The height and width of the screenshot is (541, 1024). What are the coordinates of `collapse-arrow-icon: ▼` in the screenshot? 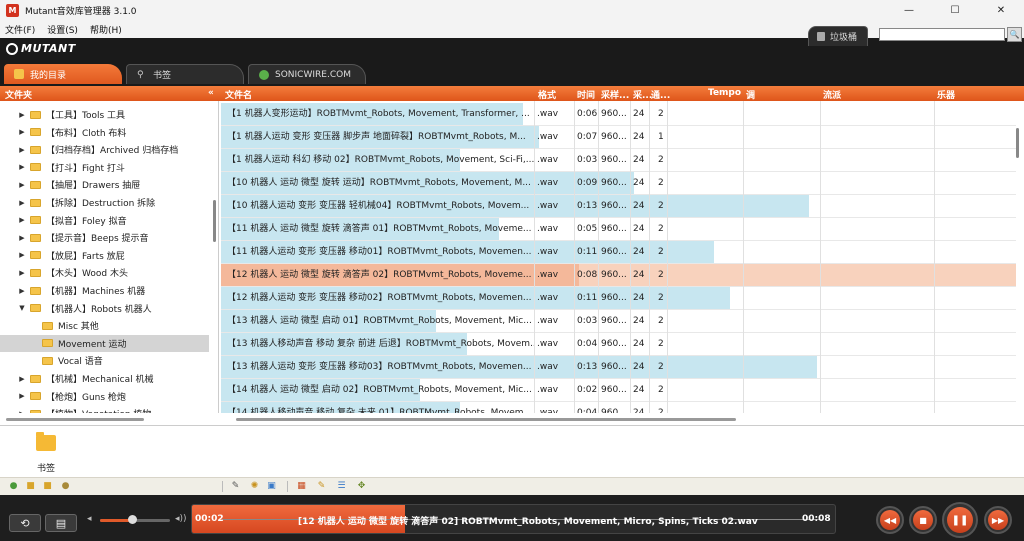 It's located at (22, 308).